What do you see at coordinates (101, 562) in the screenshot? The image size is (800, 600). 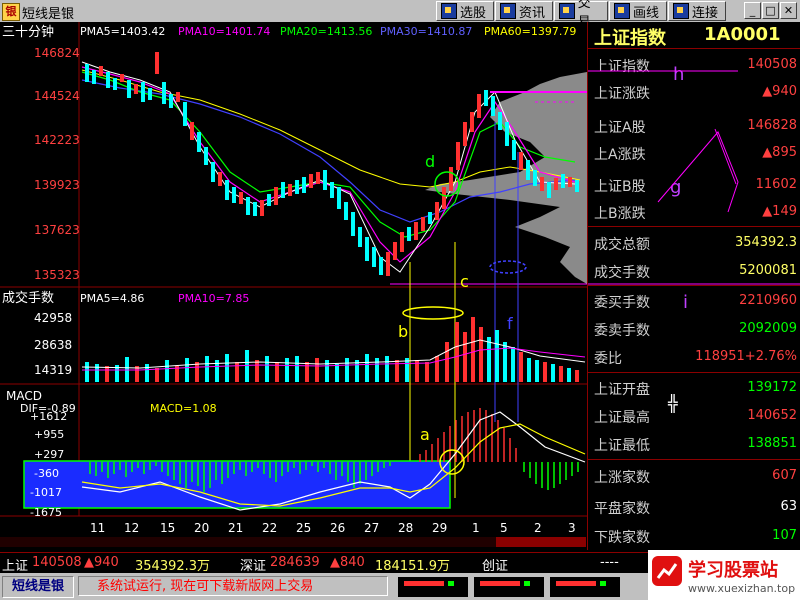 I see `ticker-sh-change: ▲940` at bounding box center [101, 562].